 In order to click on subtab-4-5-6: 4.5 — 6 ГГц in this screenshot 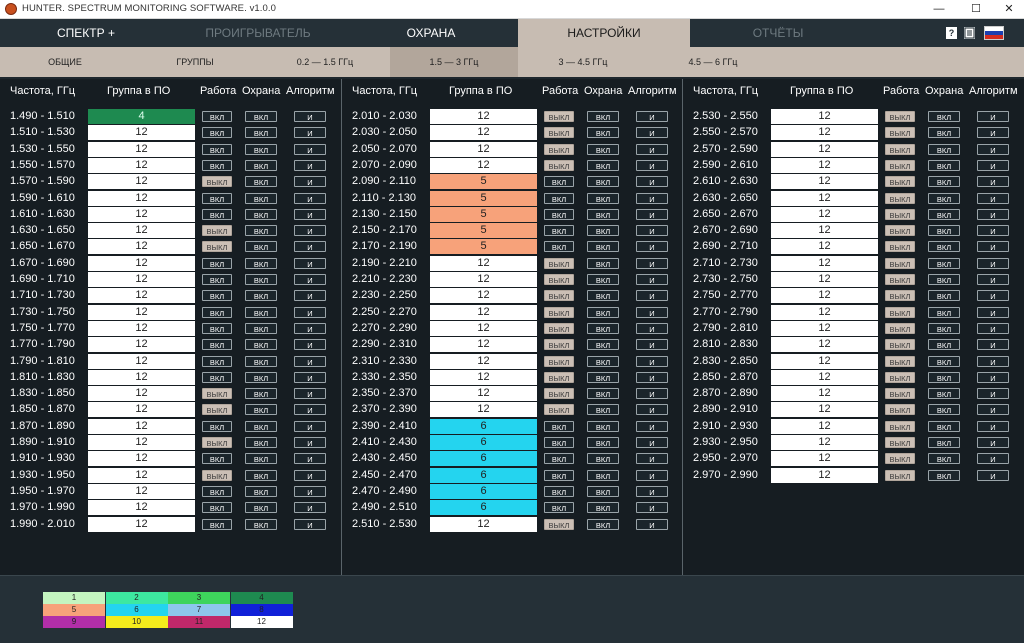, I will do `click(713, 62)`.